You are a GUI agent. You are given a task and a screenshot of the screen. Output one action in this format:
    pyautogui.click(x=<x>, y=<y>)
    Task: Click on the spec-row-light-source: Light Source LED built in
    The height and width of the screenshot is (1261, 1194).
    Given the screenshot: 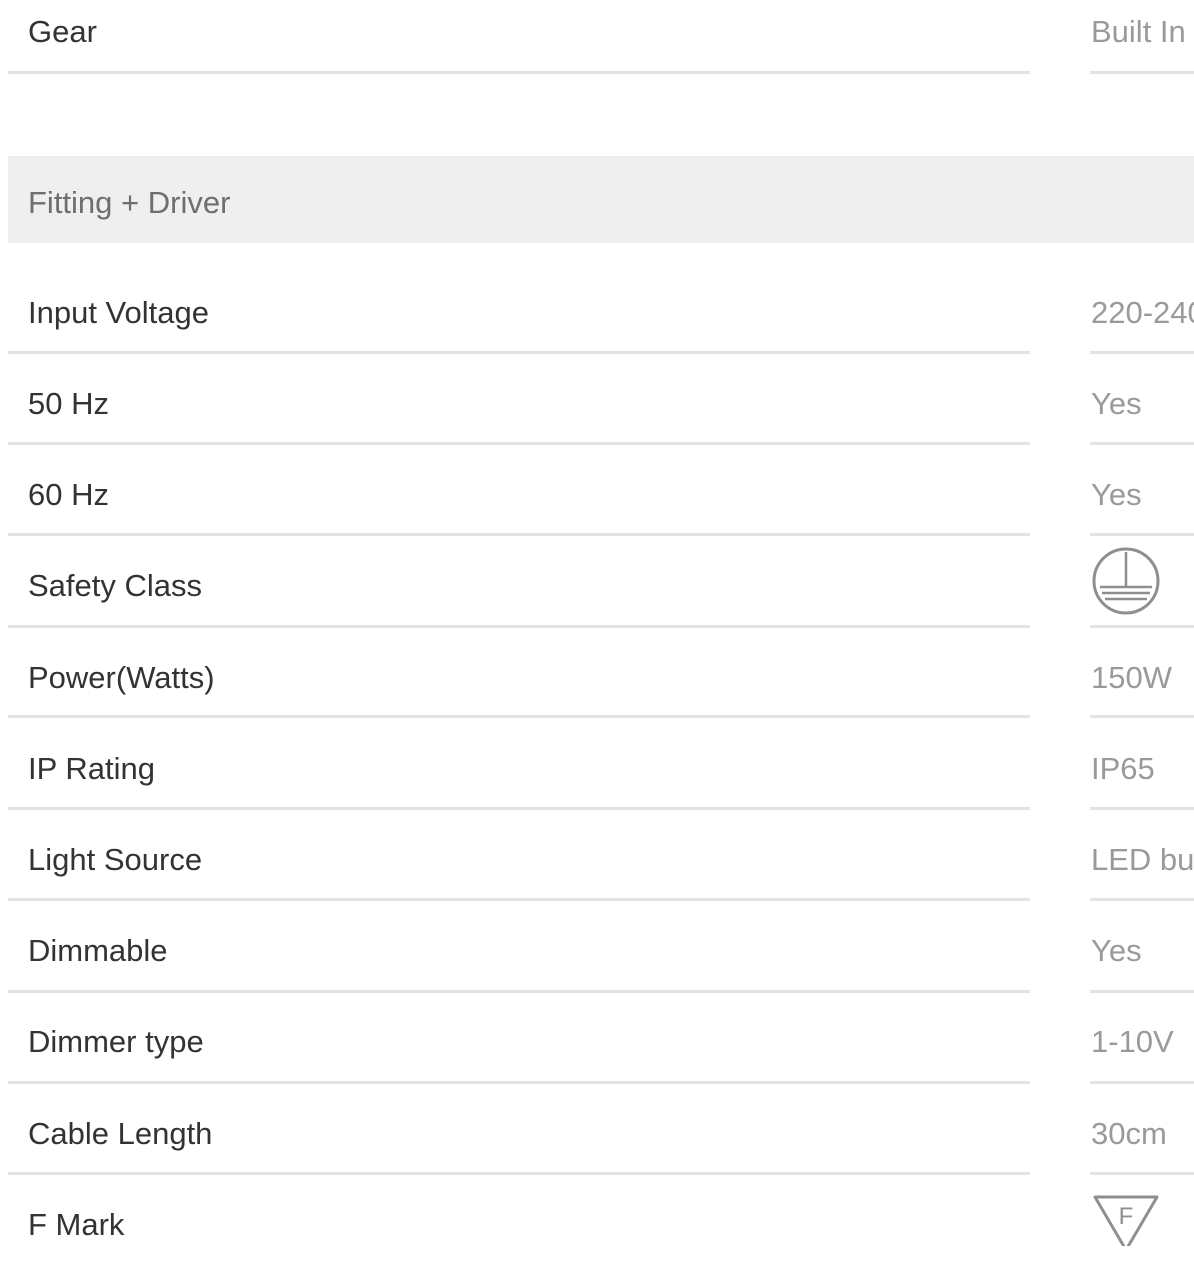 What is the action you would take?
    pyautogui.click(x=597, y=869)
    